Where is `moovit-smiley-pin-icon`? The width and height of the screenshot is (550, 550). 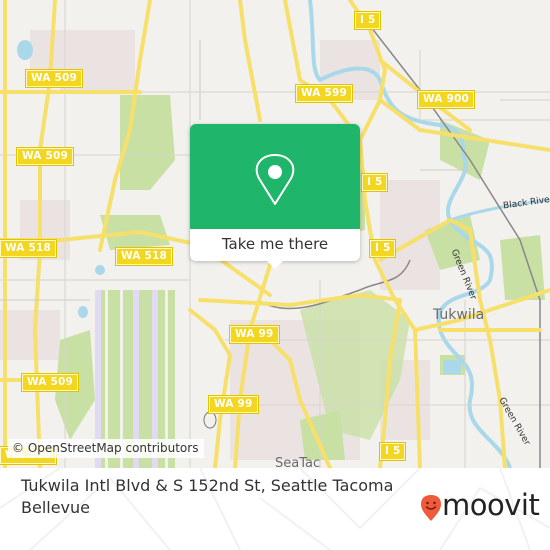 moovit-smiley-pin-icon is located at coordinates (431, 508).